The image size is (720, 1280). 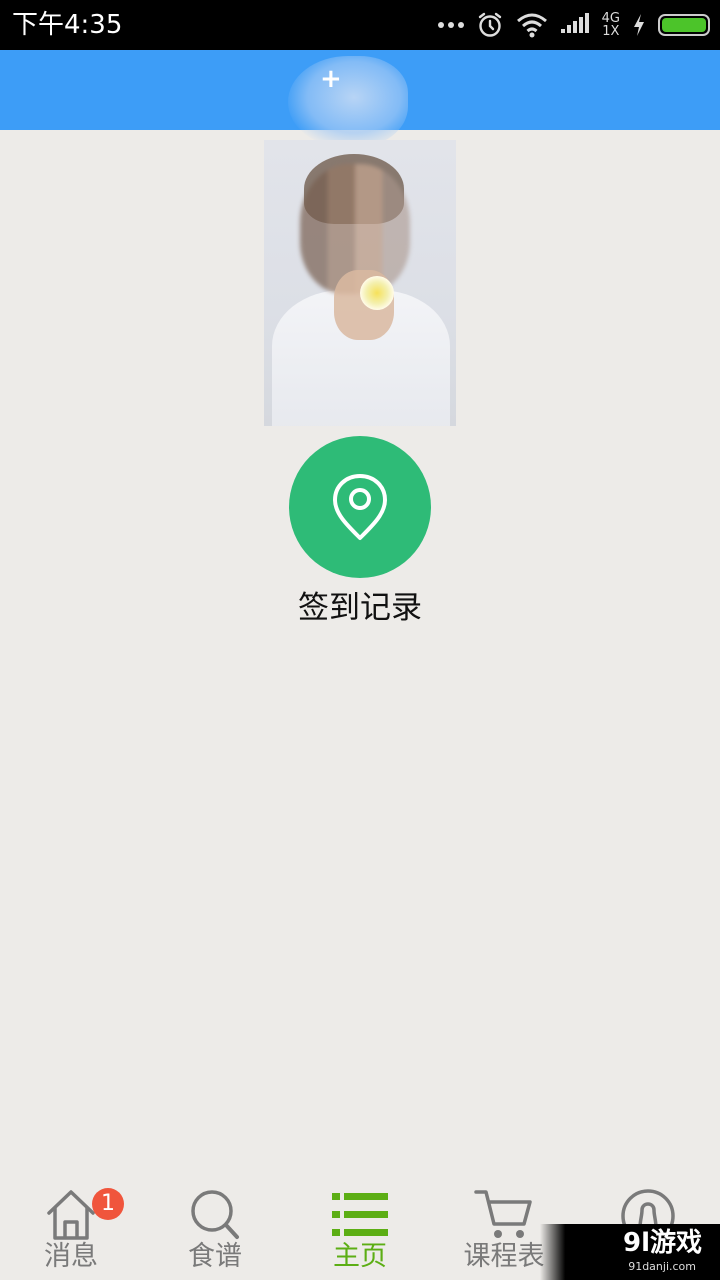 I want to click on battery-level, so click(x=684, y=25).